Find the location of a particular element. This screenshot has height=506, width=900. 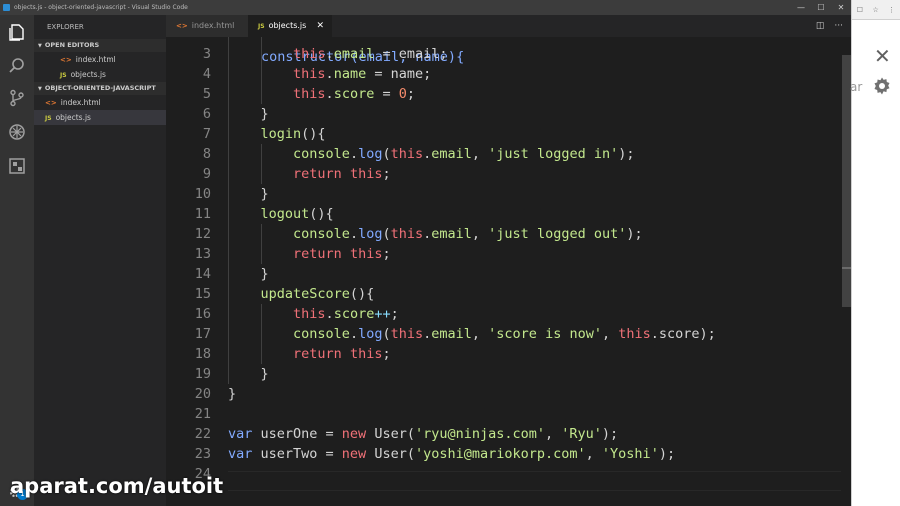

code-token: name is located at coordinates (350, 74).